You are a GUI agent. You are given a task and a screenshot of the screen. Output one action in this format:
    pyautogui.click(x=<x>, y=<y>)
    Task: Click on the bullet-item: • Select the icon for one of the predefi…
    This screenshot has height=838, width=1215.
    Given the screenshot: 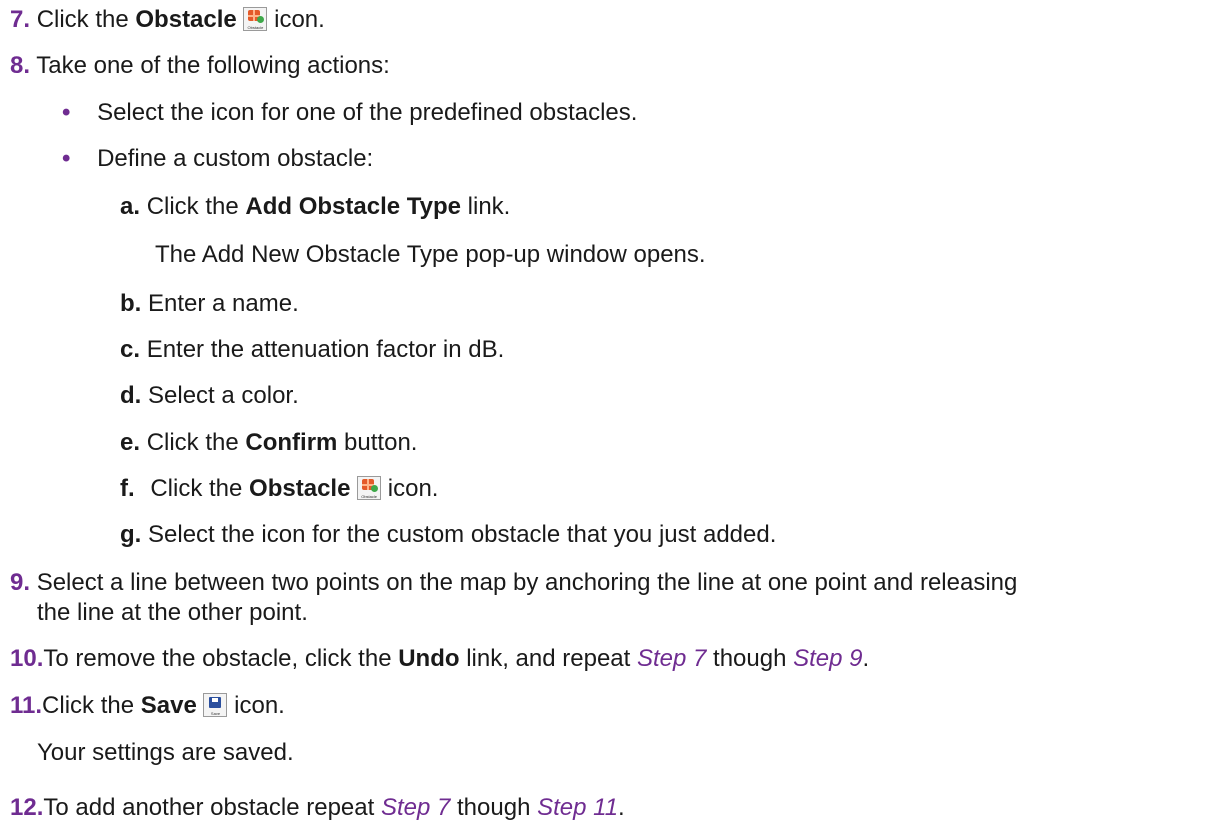 What is the action you would take?
    pyautogui.click(x=349, y=113)
    